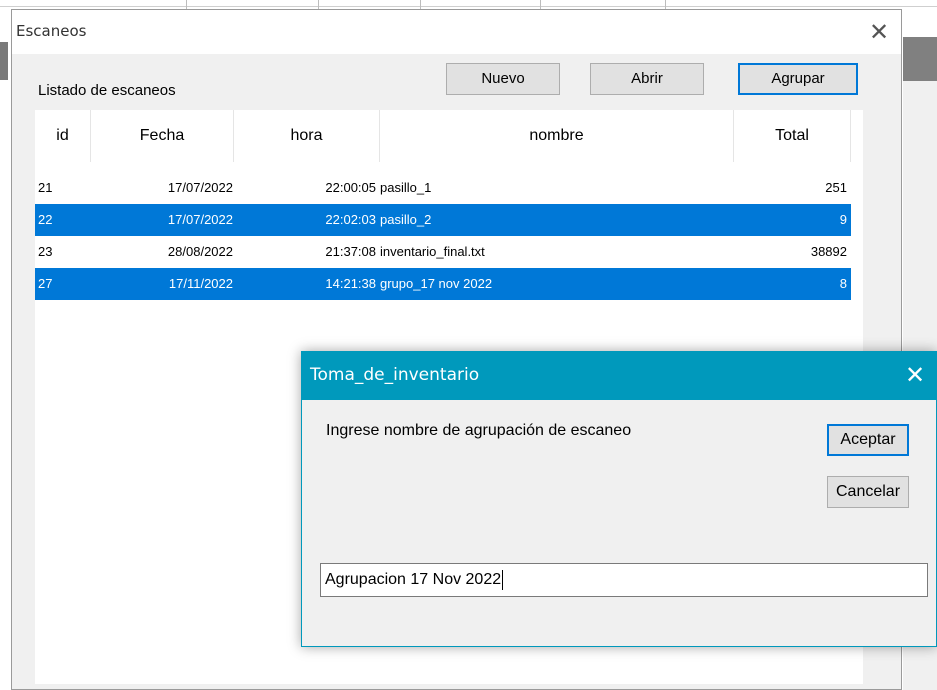 This screenshot has height=690, width=937. What do you see at coordinates (557, 136) in the screenshot?
I see `column-header-nombre: nombre` at bounding box center [557, 136].